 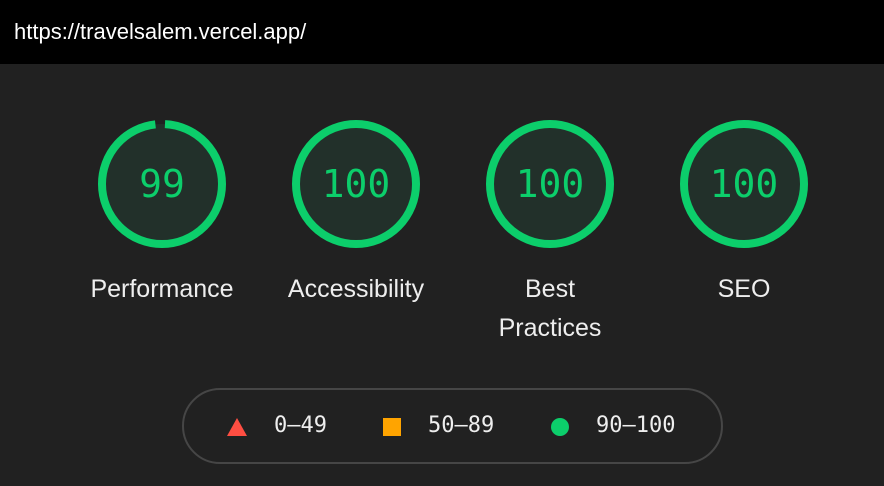 I want to click on gauge-label-seo: SEO, so click(x=744, y=289).